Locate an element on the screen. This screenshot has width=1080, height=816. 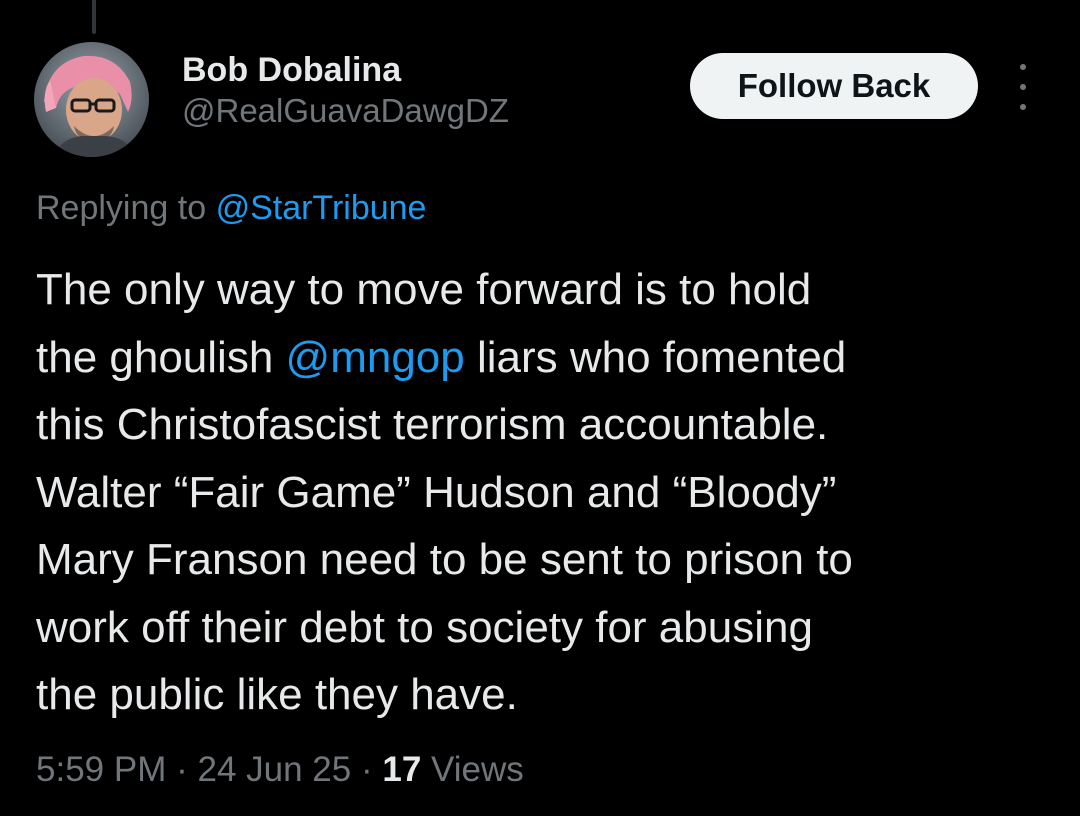
reply-context: Replying to @StarTribune is located at coordinates (231, 208).